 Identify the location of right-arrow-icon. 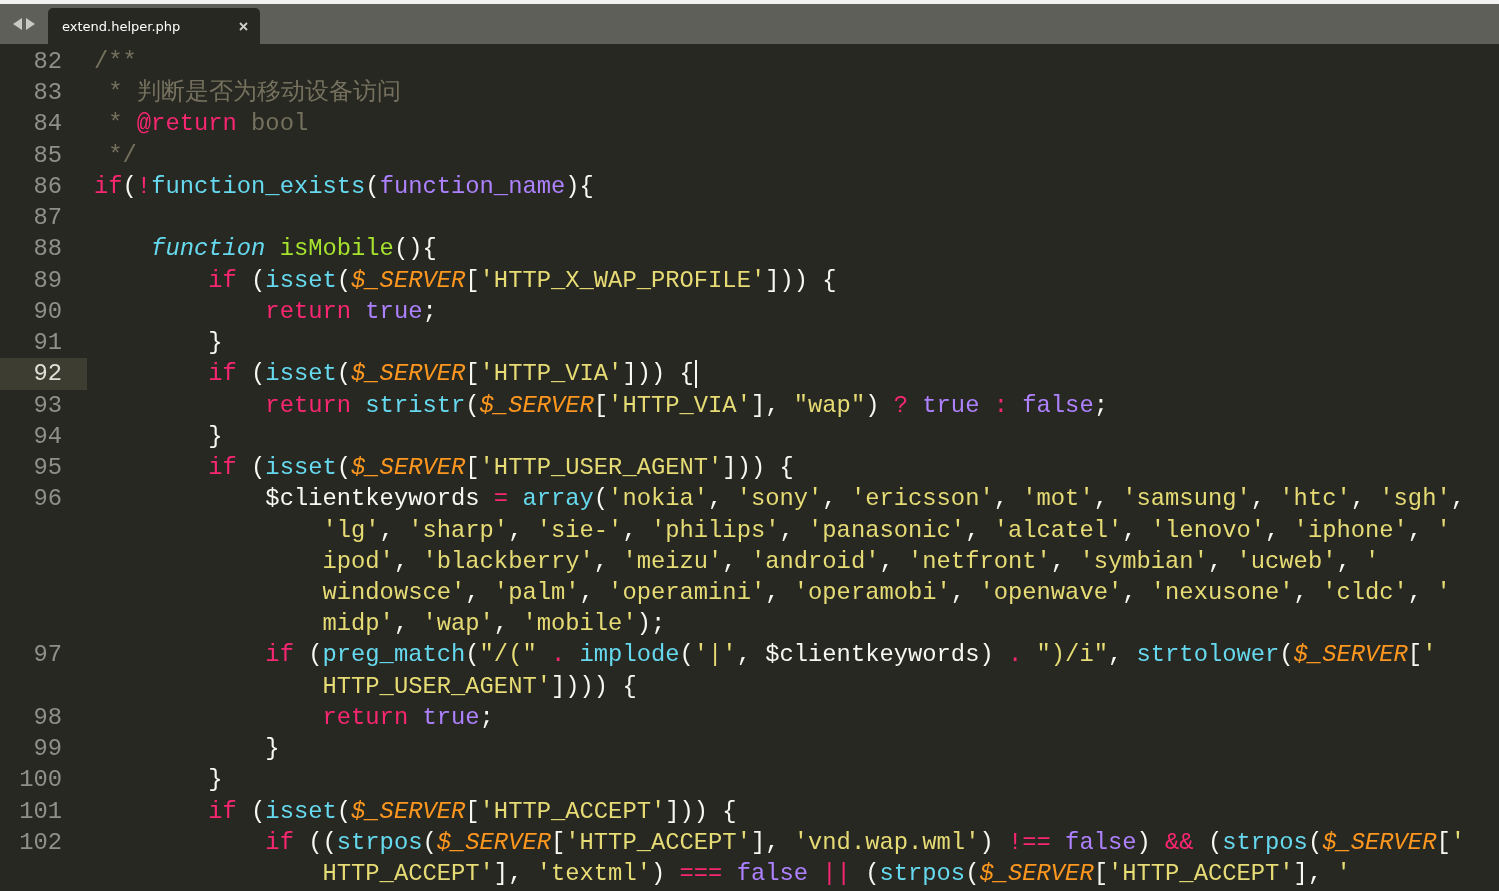
(30, 24).